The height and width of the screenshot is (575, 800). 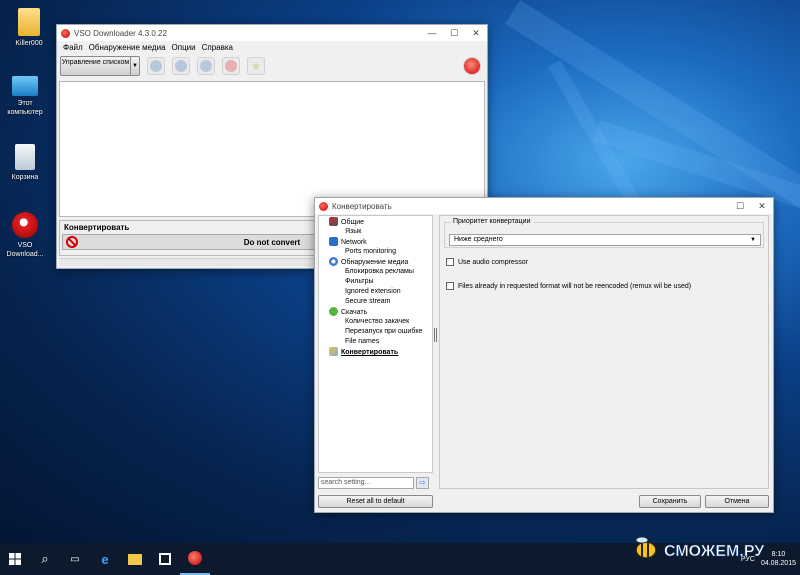 I want to click on audio-compressor-checkbox: Use audio compressor, so click(x=487, y=262).